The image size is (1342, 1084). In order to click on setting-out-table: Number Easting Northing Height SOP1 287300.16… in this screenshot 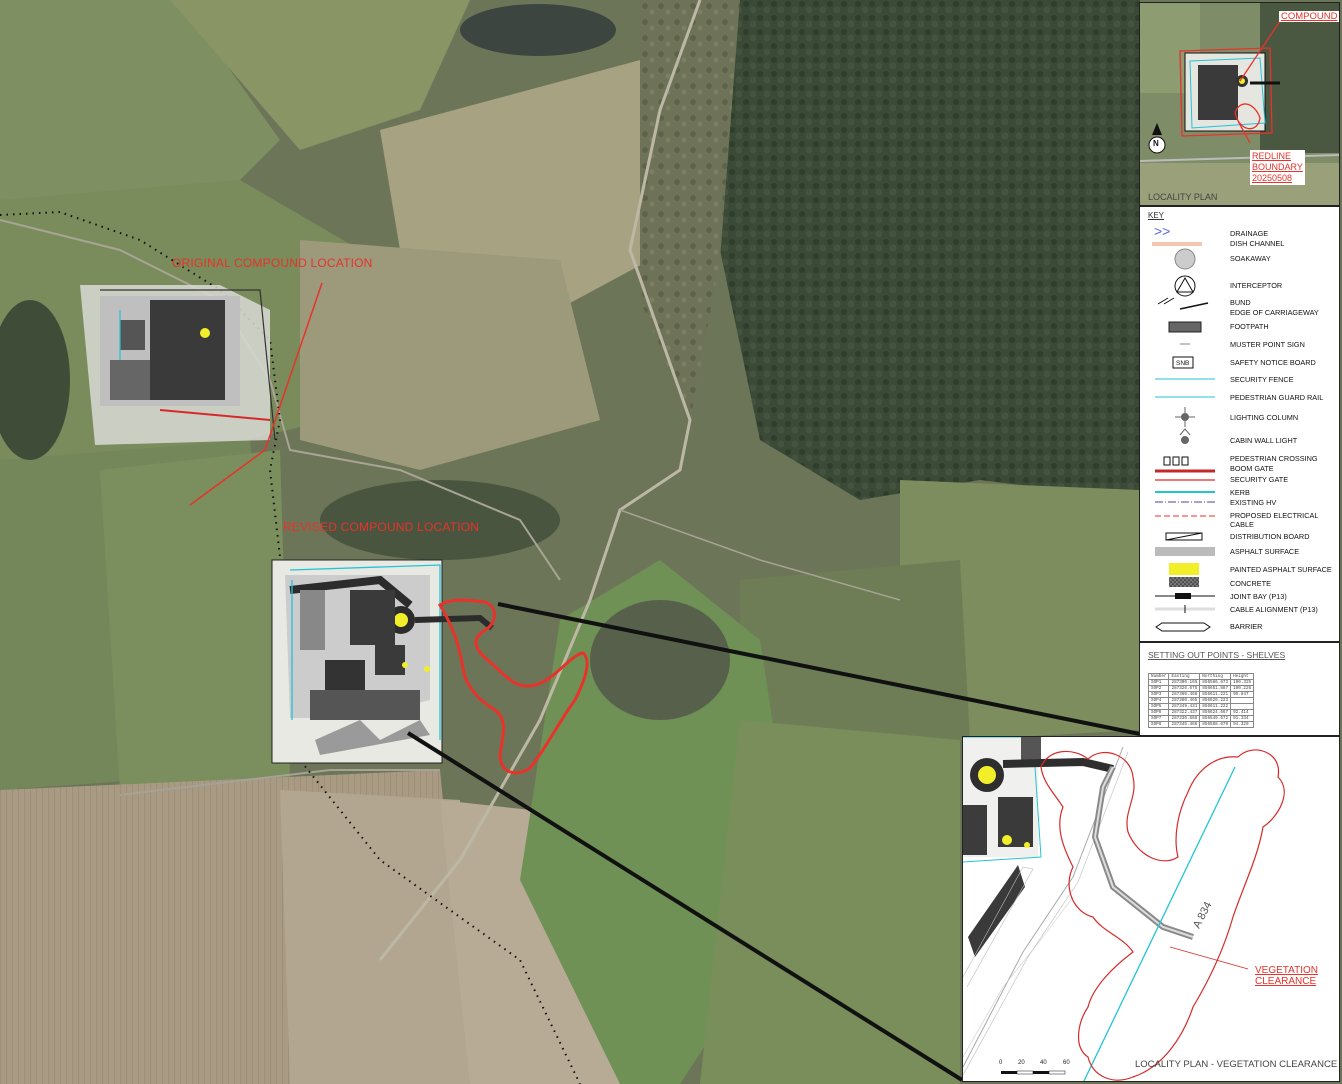, I will do `click(1201, 700)`.